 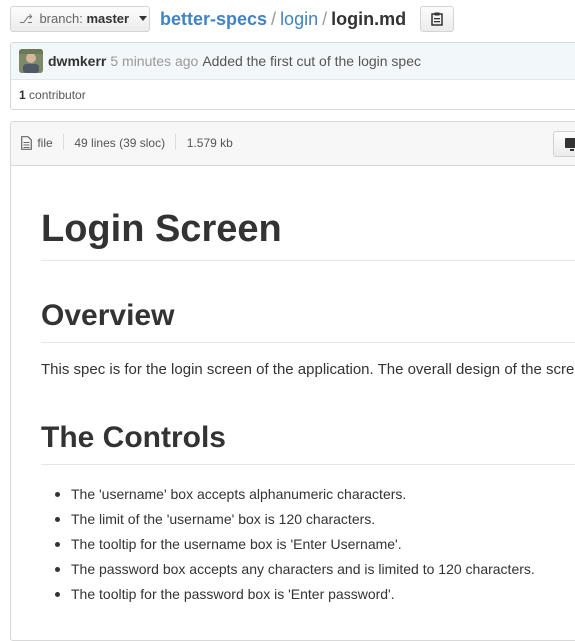 I want to click on file-header: file 49 lines (39 sloc) 1.579 kb, so click(x=293, y=144).